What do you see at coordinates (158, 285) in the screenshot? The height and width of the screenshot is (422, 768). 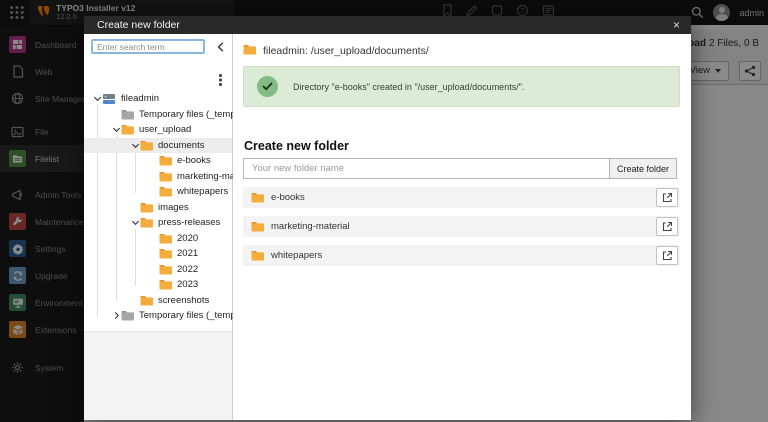 I see `tree-node-2023: 2023` at bounding box center [158, 285].